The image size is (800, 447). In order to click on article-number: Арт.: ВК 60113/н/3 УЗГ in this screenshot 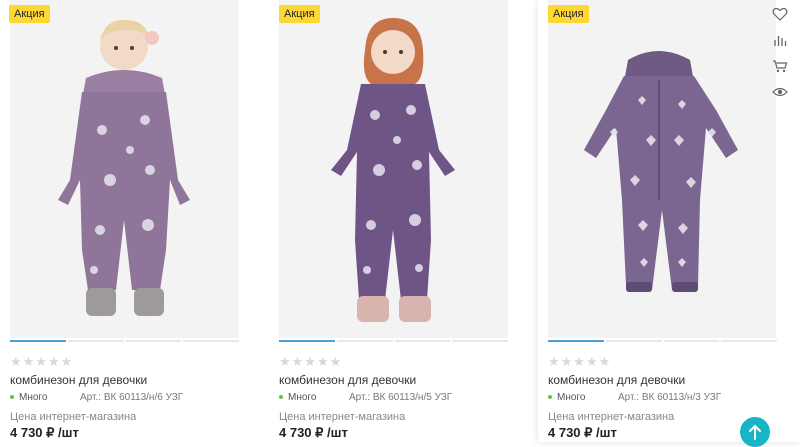, I will do `click(670, 397)`.